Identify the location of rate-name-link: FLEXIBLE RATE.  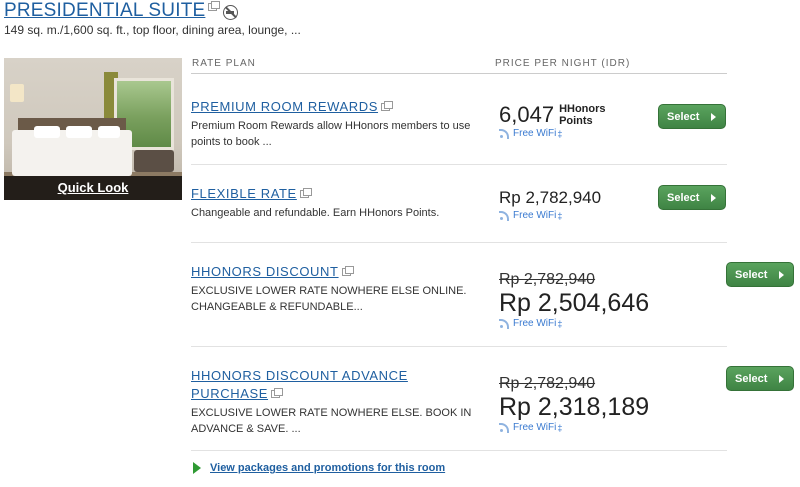
(244, 193).